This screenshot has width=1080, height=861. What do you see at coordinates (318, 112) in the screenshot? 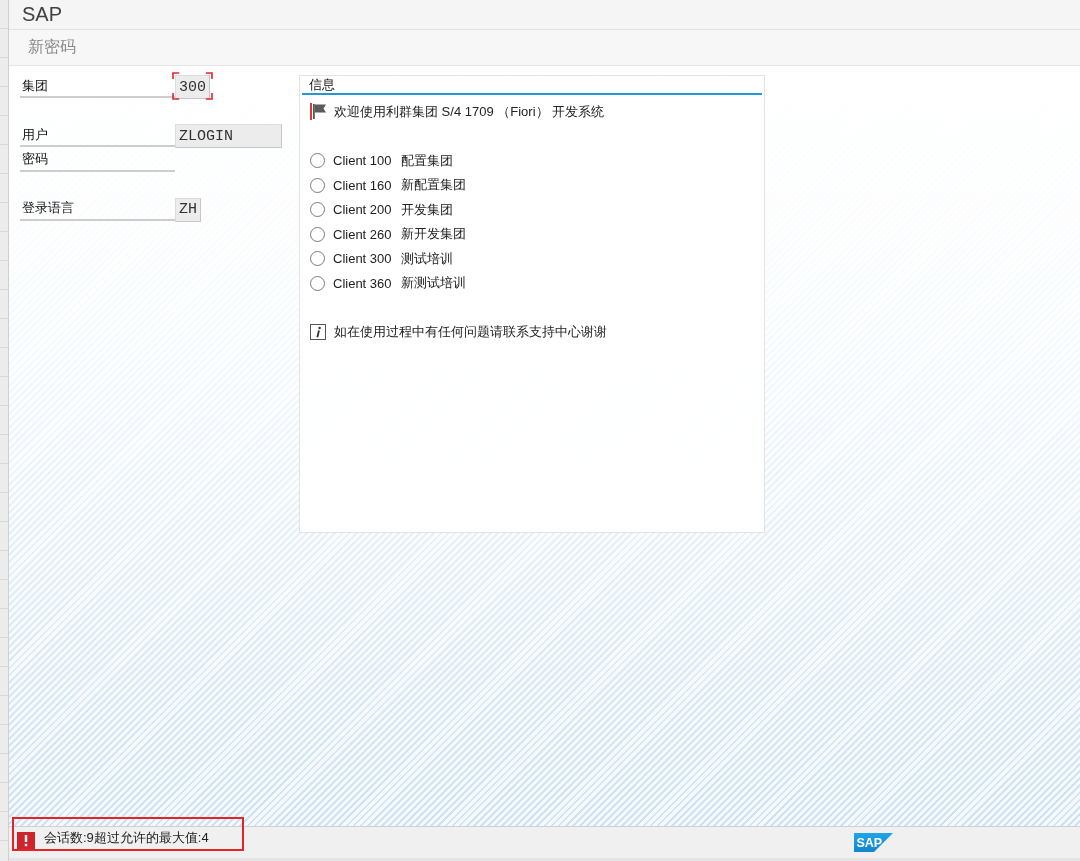
I see `flag-icon` at bounding box center [318, 112].